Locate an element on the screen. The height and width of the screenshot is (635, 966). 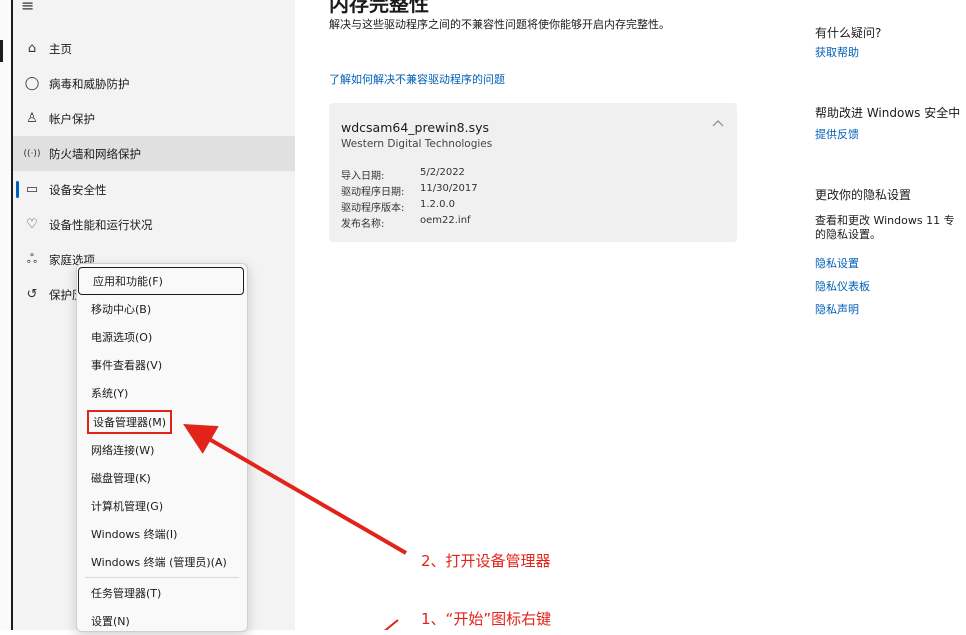
annotation-step1: 1、“开始”图标右键 is located at coordinates (486, 619).